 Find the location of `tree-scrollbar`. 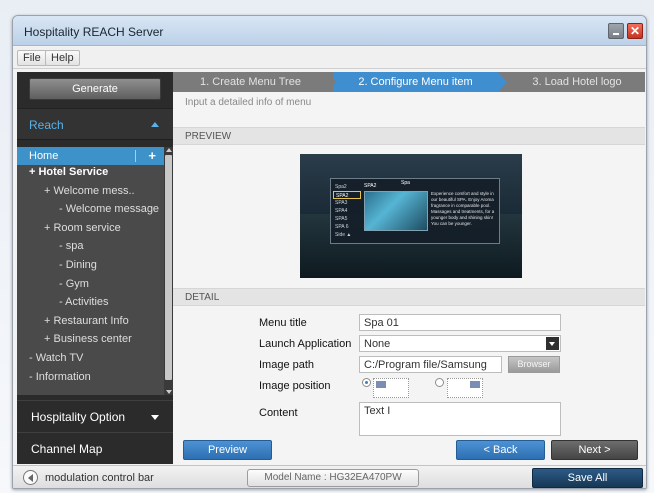

tree-scrollbar is located at coordinates (168, 271).